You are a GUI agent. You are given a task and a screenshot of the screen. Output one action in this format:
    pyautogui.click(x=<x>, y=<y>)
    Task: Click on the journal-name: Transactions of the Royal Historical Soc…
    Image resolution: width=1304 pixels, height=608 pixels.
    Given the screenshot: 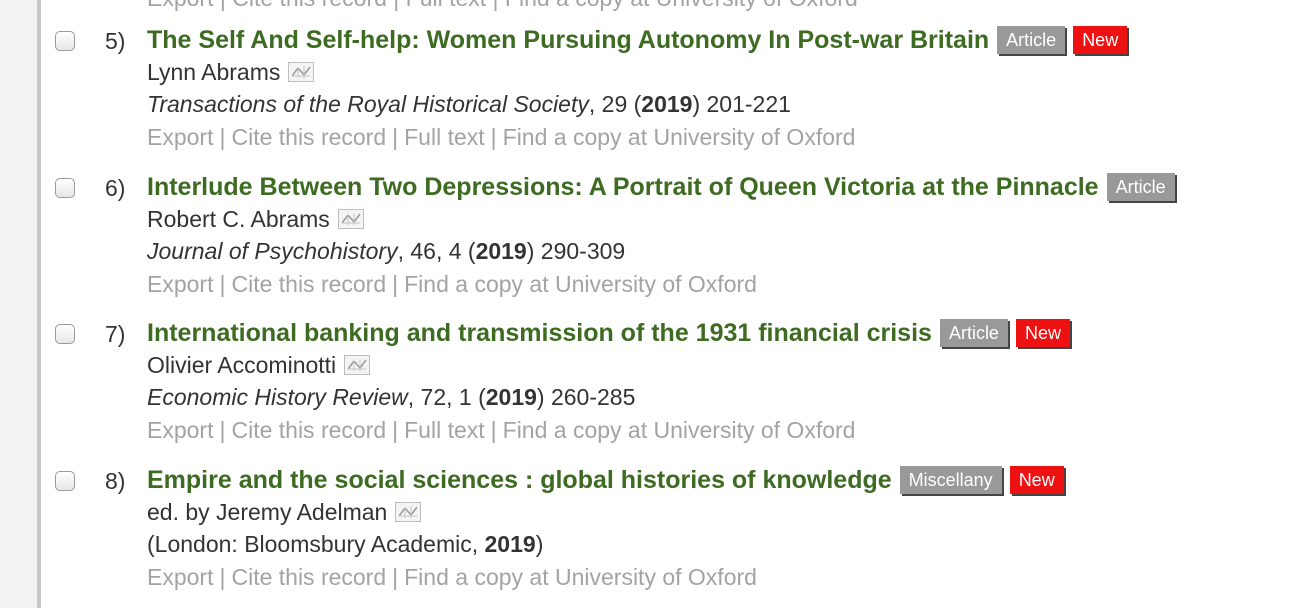 What is the action you would take?
    pyautogui.click(x=368, y=104)
    